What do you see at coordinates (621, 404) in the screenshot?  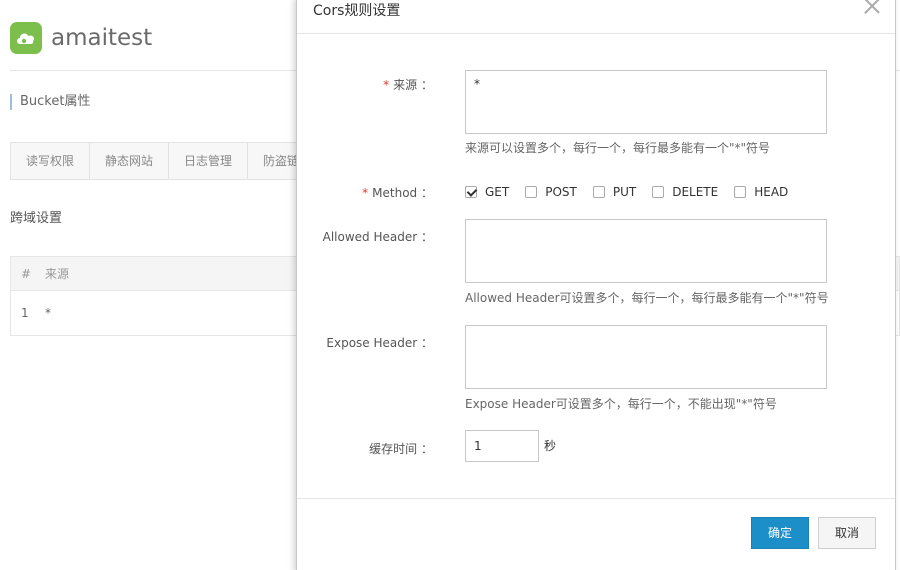 I see `expose-header-hint: Expose Header可设置多个，每行一个，不能出现"*"符号` at bounding box center [621, 404].